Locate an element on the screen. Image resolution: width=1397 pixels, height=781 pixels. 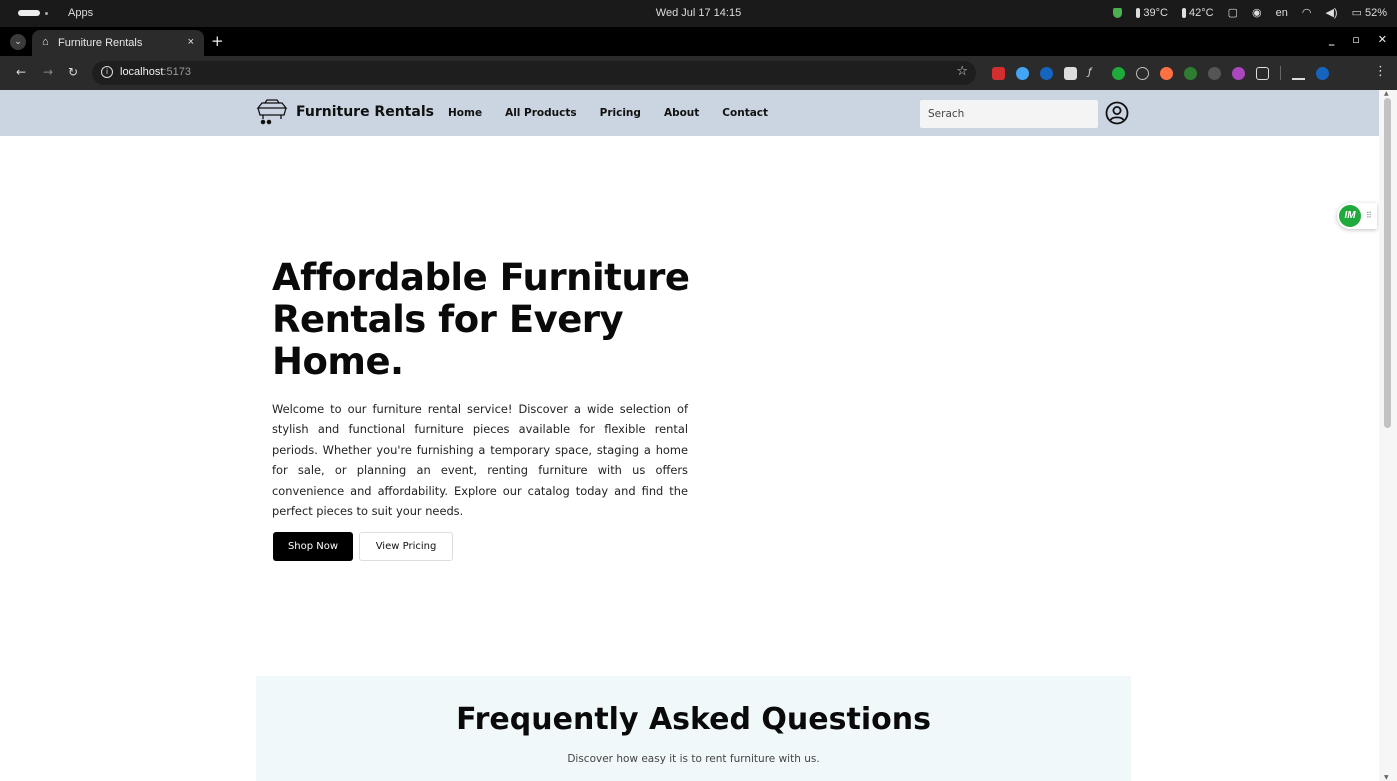
extension-fx-icon: ƒ is located at coordinates (1094, 73).